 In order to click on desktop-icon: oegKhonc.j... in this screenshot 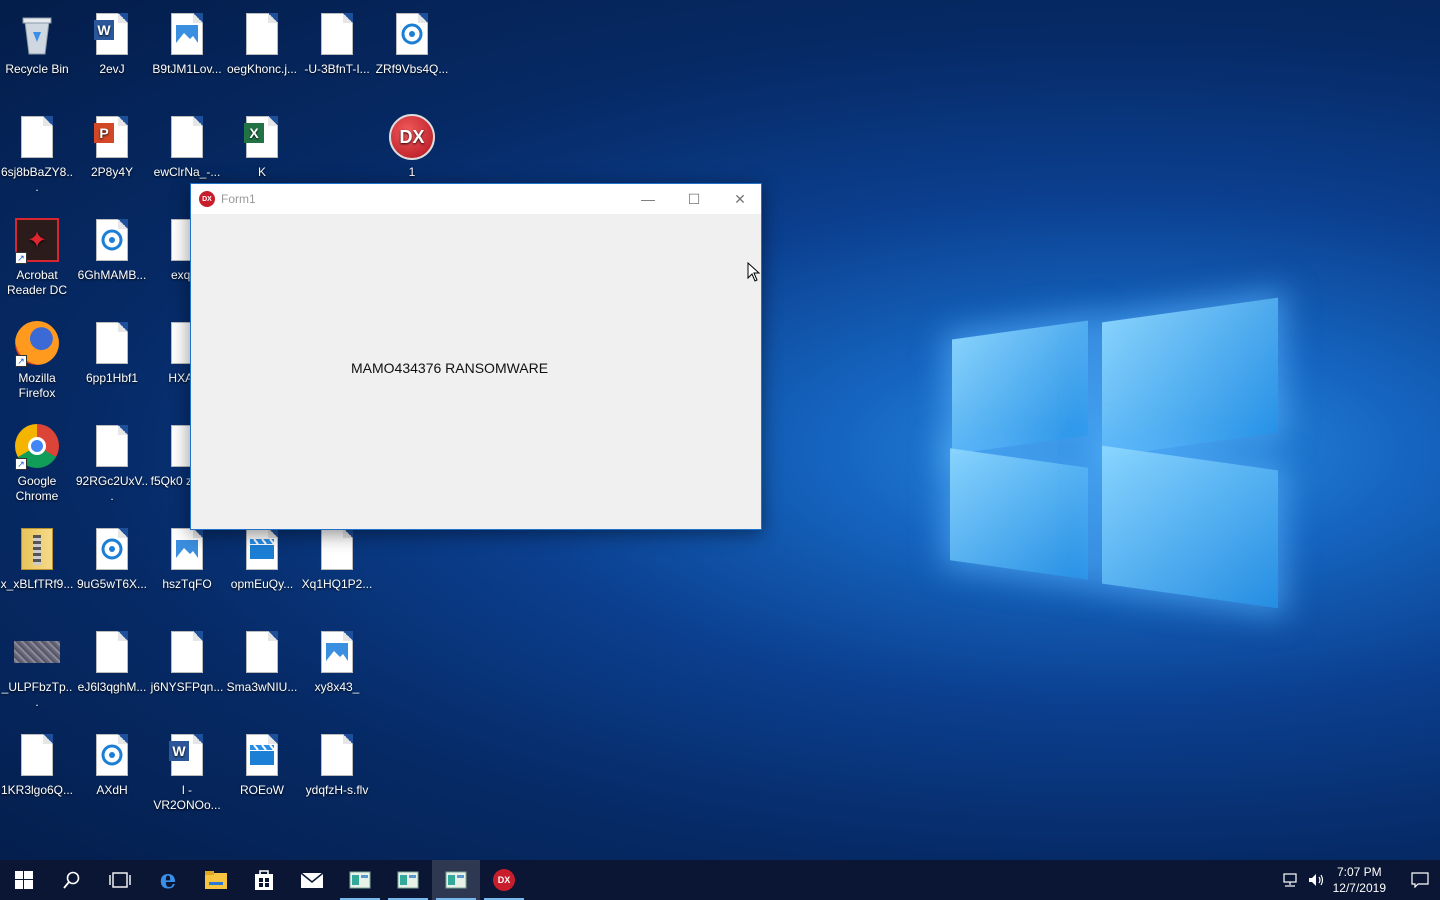, I will do `click(262, 51)`.